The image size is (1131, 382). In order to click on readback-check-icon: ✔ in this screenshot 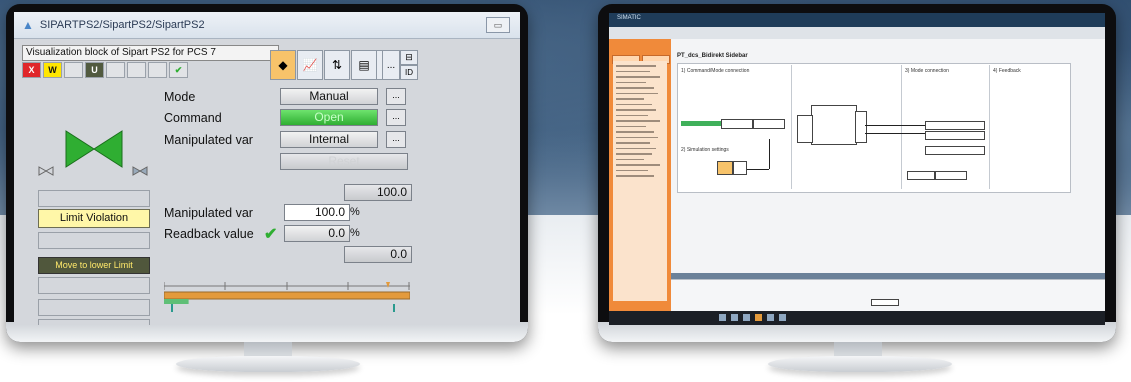, I will do `click(271, 234)`.